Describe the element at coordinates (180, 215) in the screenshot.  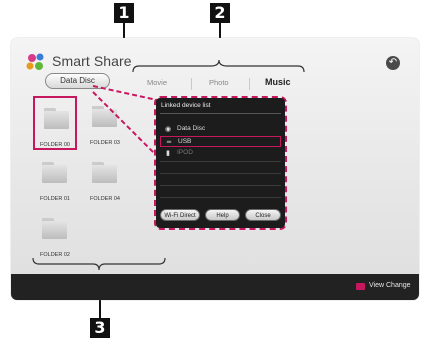
I see `wifi-direct-button: Wi-Fi Direct` at that location.